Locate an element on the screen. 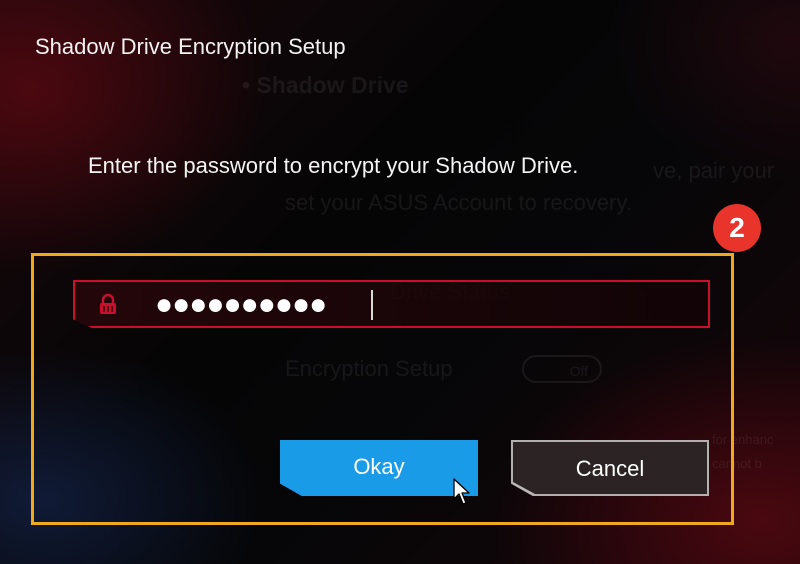  cancel-button-label: Cancel is located at coordinates (610, 468).